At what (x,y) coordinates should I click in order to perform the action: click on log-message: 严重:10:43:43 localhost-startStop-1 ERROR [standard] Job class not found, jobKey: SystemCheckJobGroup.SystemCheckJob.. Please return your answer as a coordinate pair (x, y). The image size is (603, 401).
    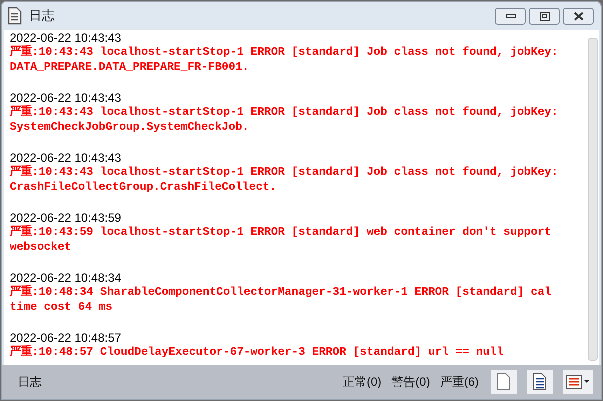
    Looking at the image, I should click on (285, 121).